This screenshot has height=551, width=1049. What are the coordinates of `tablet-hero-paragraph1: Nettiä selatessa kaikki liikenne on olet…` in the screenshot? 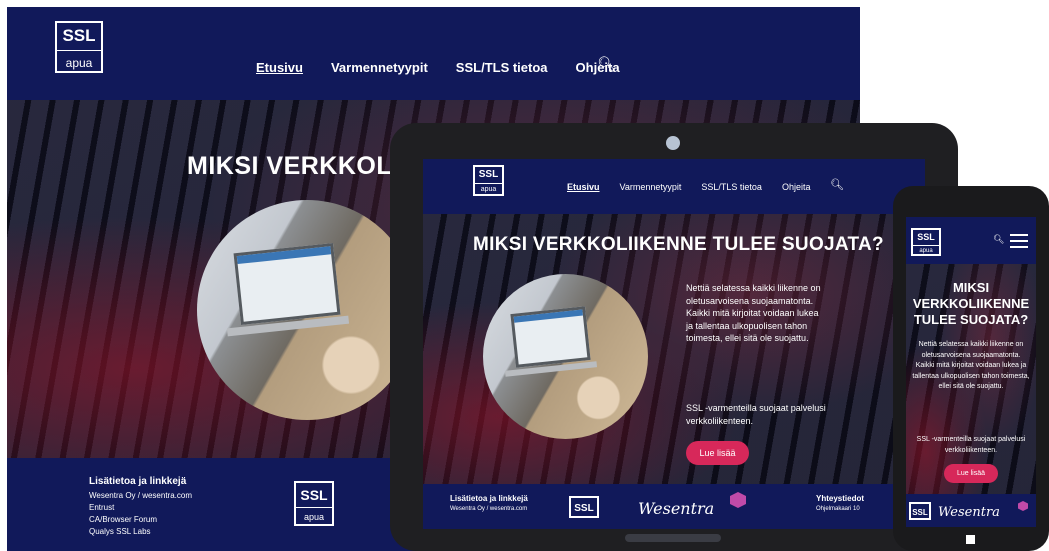 It's located at (753, 313).